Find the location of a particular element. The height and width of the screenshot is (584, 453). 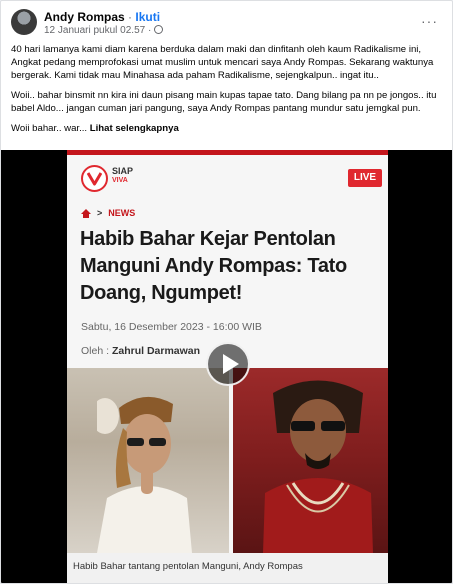

logo-main: SIAP is located at coordinates (123, 171).